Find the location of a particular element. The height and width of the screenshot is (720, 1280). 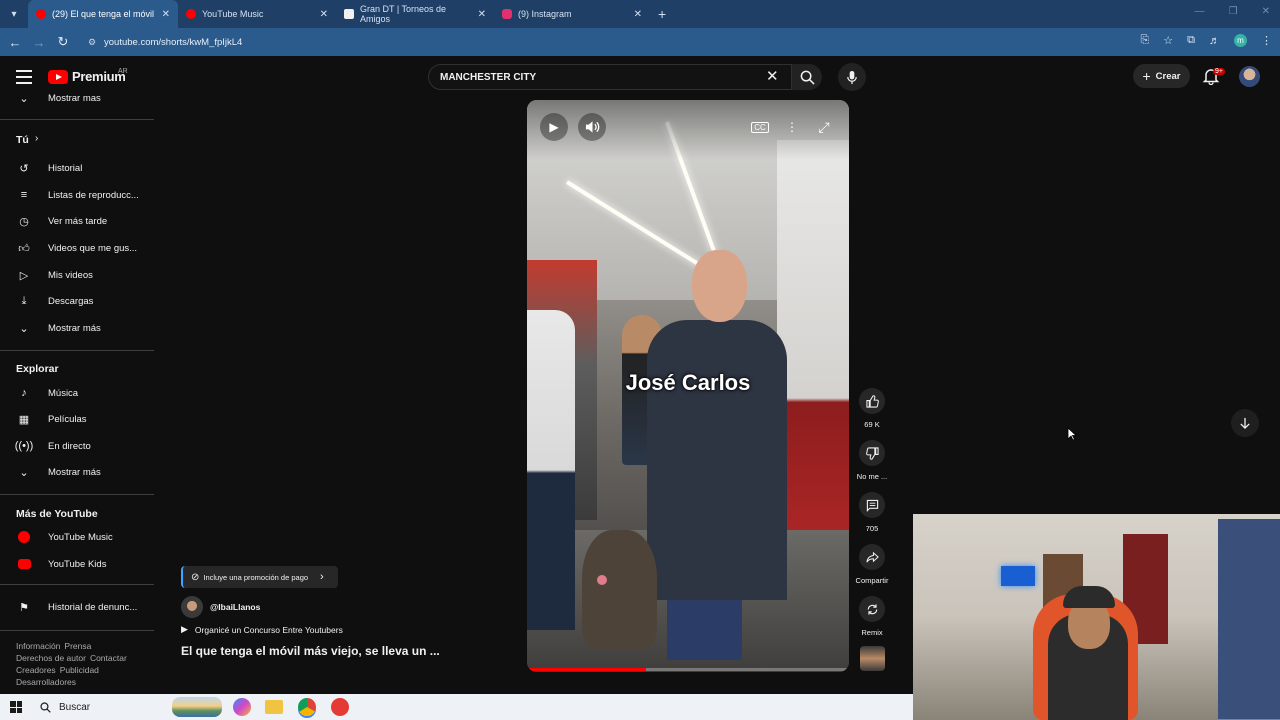

file-explorer-icon is located at coordinates (274, 707).